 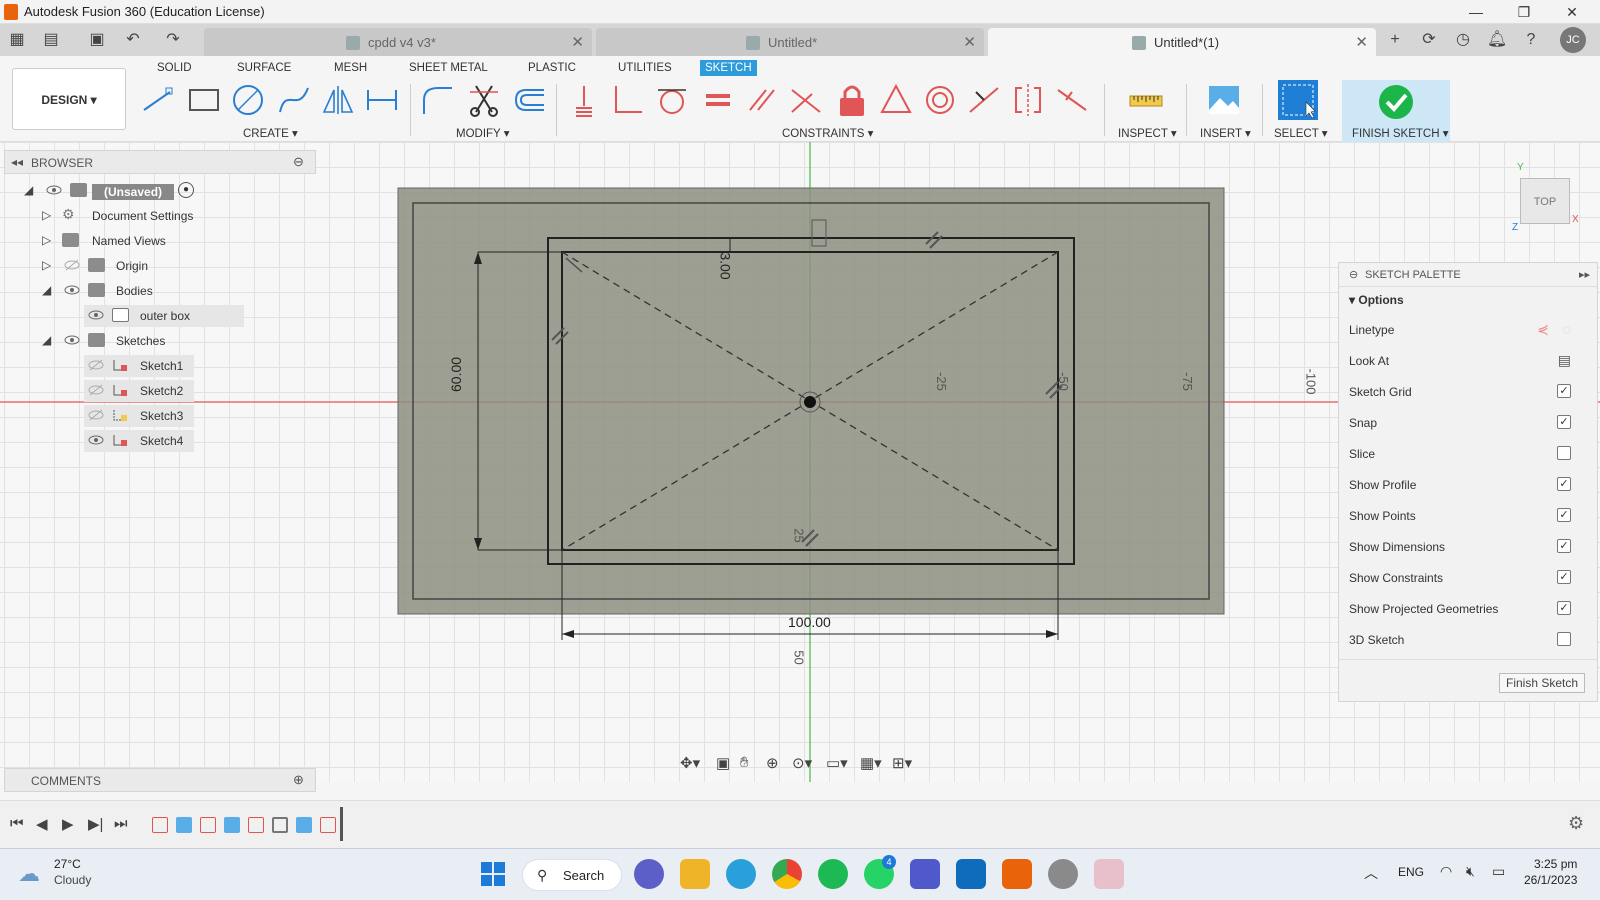 What do you see at coordinates (448, 68) in the screenshot?
I see `tab-sheet-metal: SHEET METAL` at bounding box center [448, 68].